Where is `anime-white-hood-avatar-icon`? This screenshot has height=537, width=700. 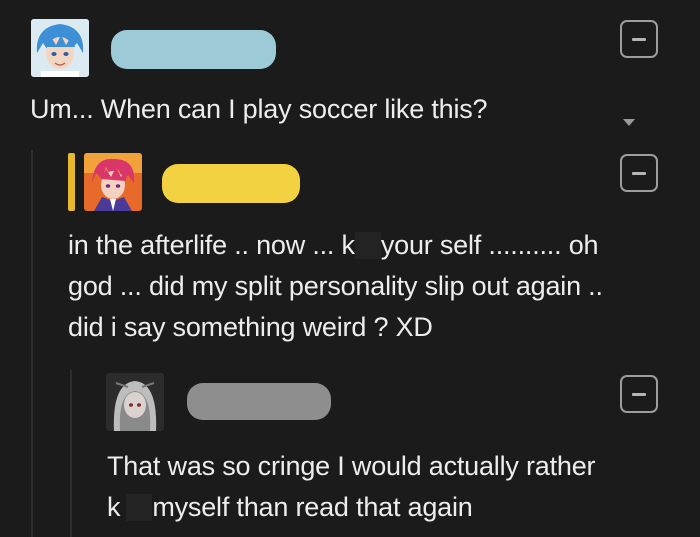
anime-white-hood-avatar-icon is located at coordinates (135, 402).